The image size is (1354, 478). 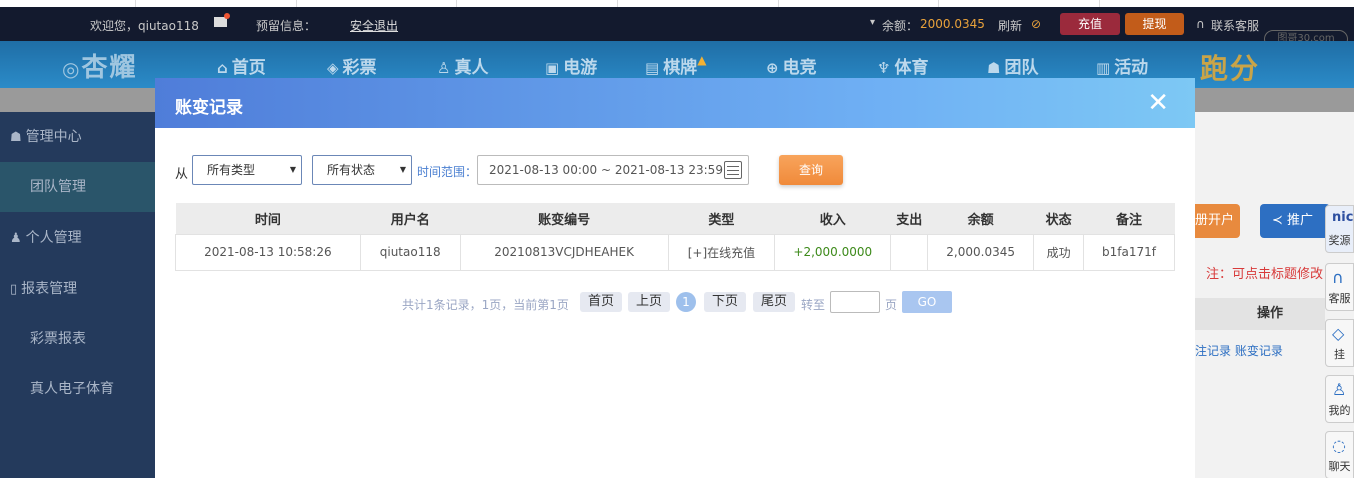 I want to click on cell-time: 2021-08-13 10:58:26, so click(x=268, y=252).